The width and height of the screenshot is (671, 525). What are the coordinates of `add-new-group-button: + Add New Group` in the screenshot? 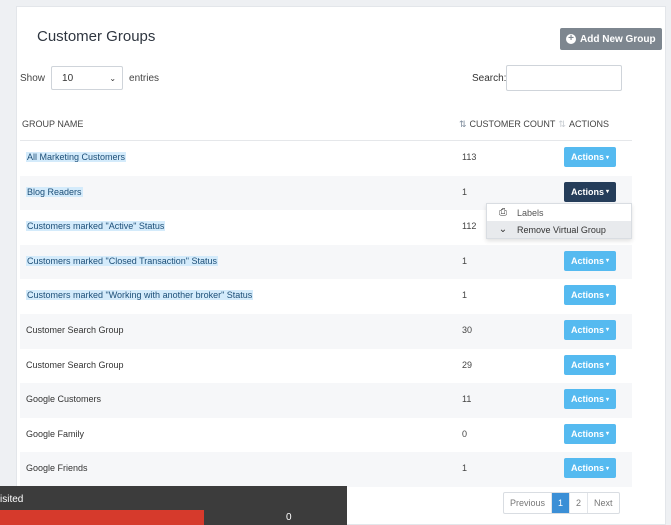 It's located at (611, 39).